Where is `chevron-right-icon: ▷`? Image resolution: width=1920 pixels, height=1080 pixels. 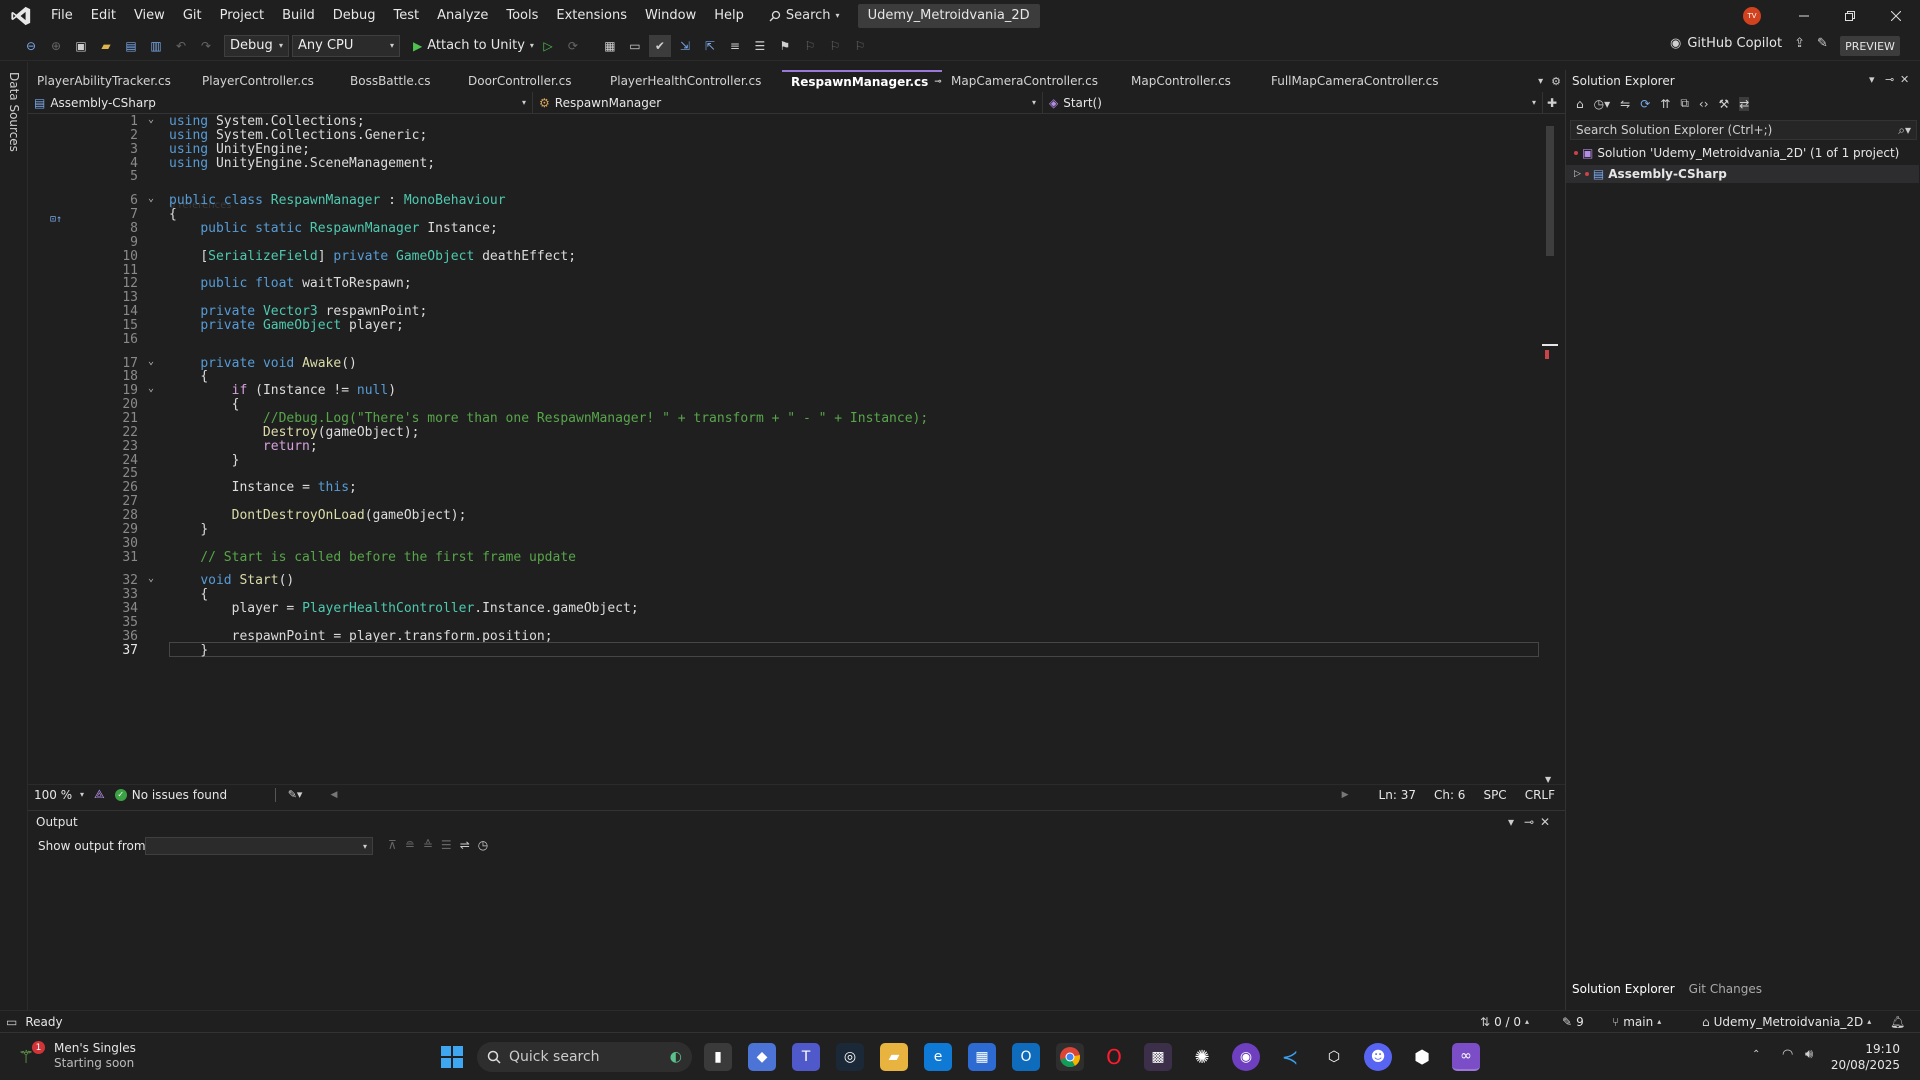 chevron-right-icon: ▷ is located at coordinates (1577, 174).